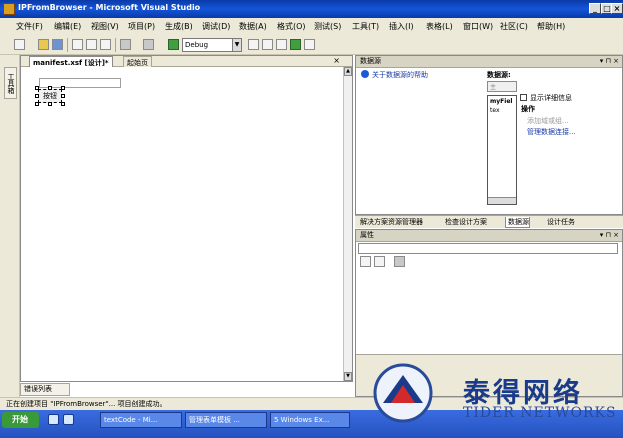  What do you see at coordinates (109, 7) in the screenshot?
I see `window-title: IPFromBrowser - Microsoft Visual Studio` at bounding box center [109, 7].